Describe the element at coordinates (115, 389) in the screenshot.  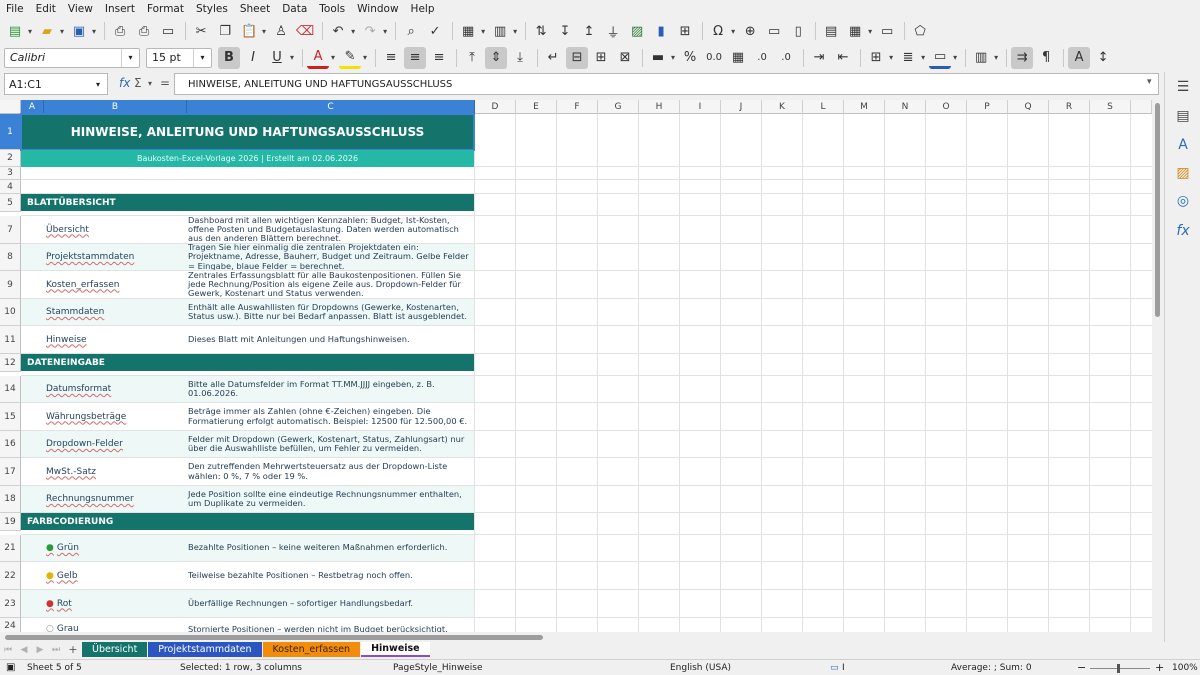
I see `input-row-name: Datumsformat` at that location.